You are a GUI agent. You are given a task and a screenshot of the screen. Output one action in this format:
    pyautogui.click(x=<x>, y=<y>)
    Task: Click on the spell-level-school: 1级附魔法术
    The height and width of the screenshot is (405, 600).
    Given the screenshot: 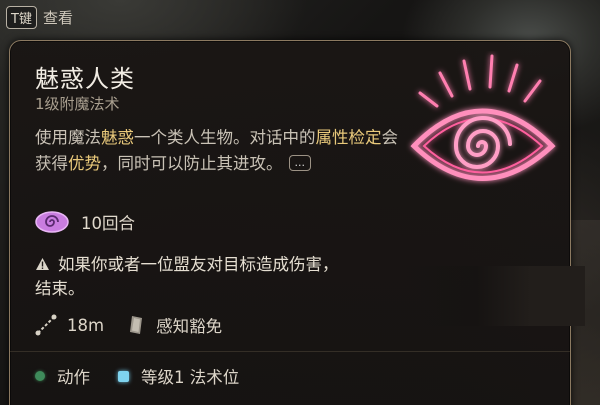 What is the action you would take?
    pyautogui.click(x=77, y=104)
    